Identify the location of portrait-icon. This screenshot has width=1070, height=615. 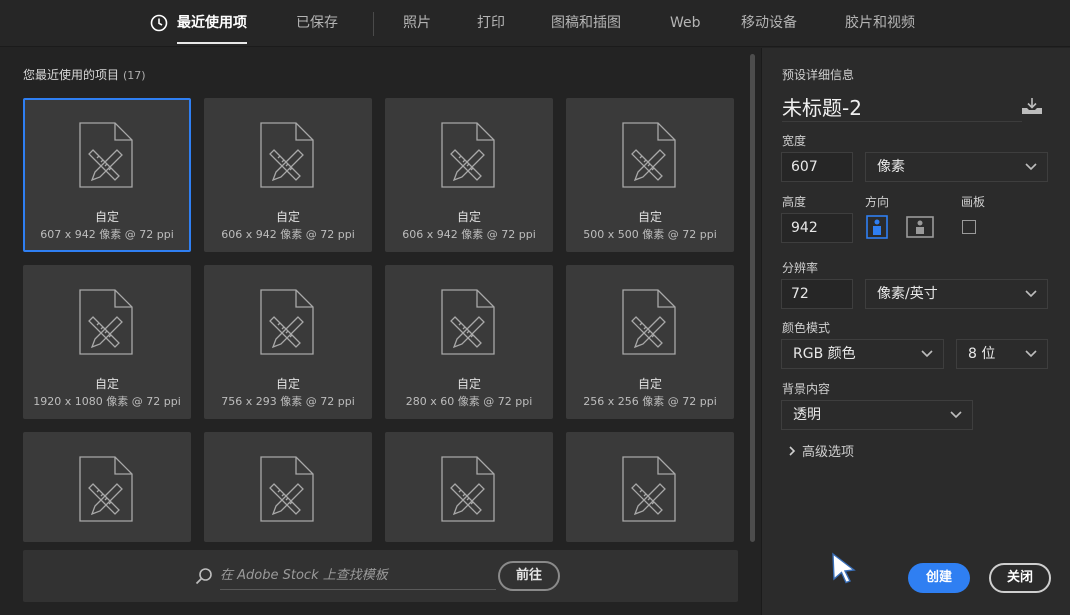
(877, 227).